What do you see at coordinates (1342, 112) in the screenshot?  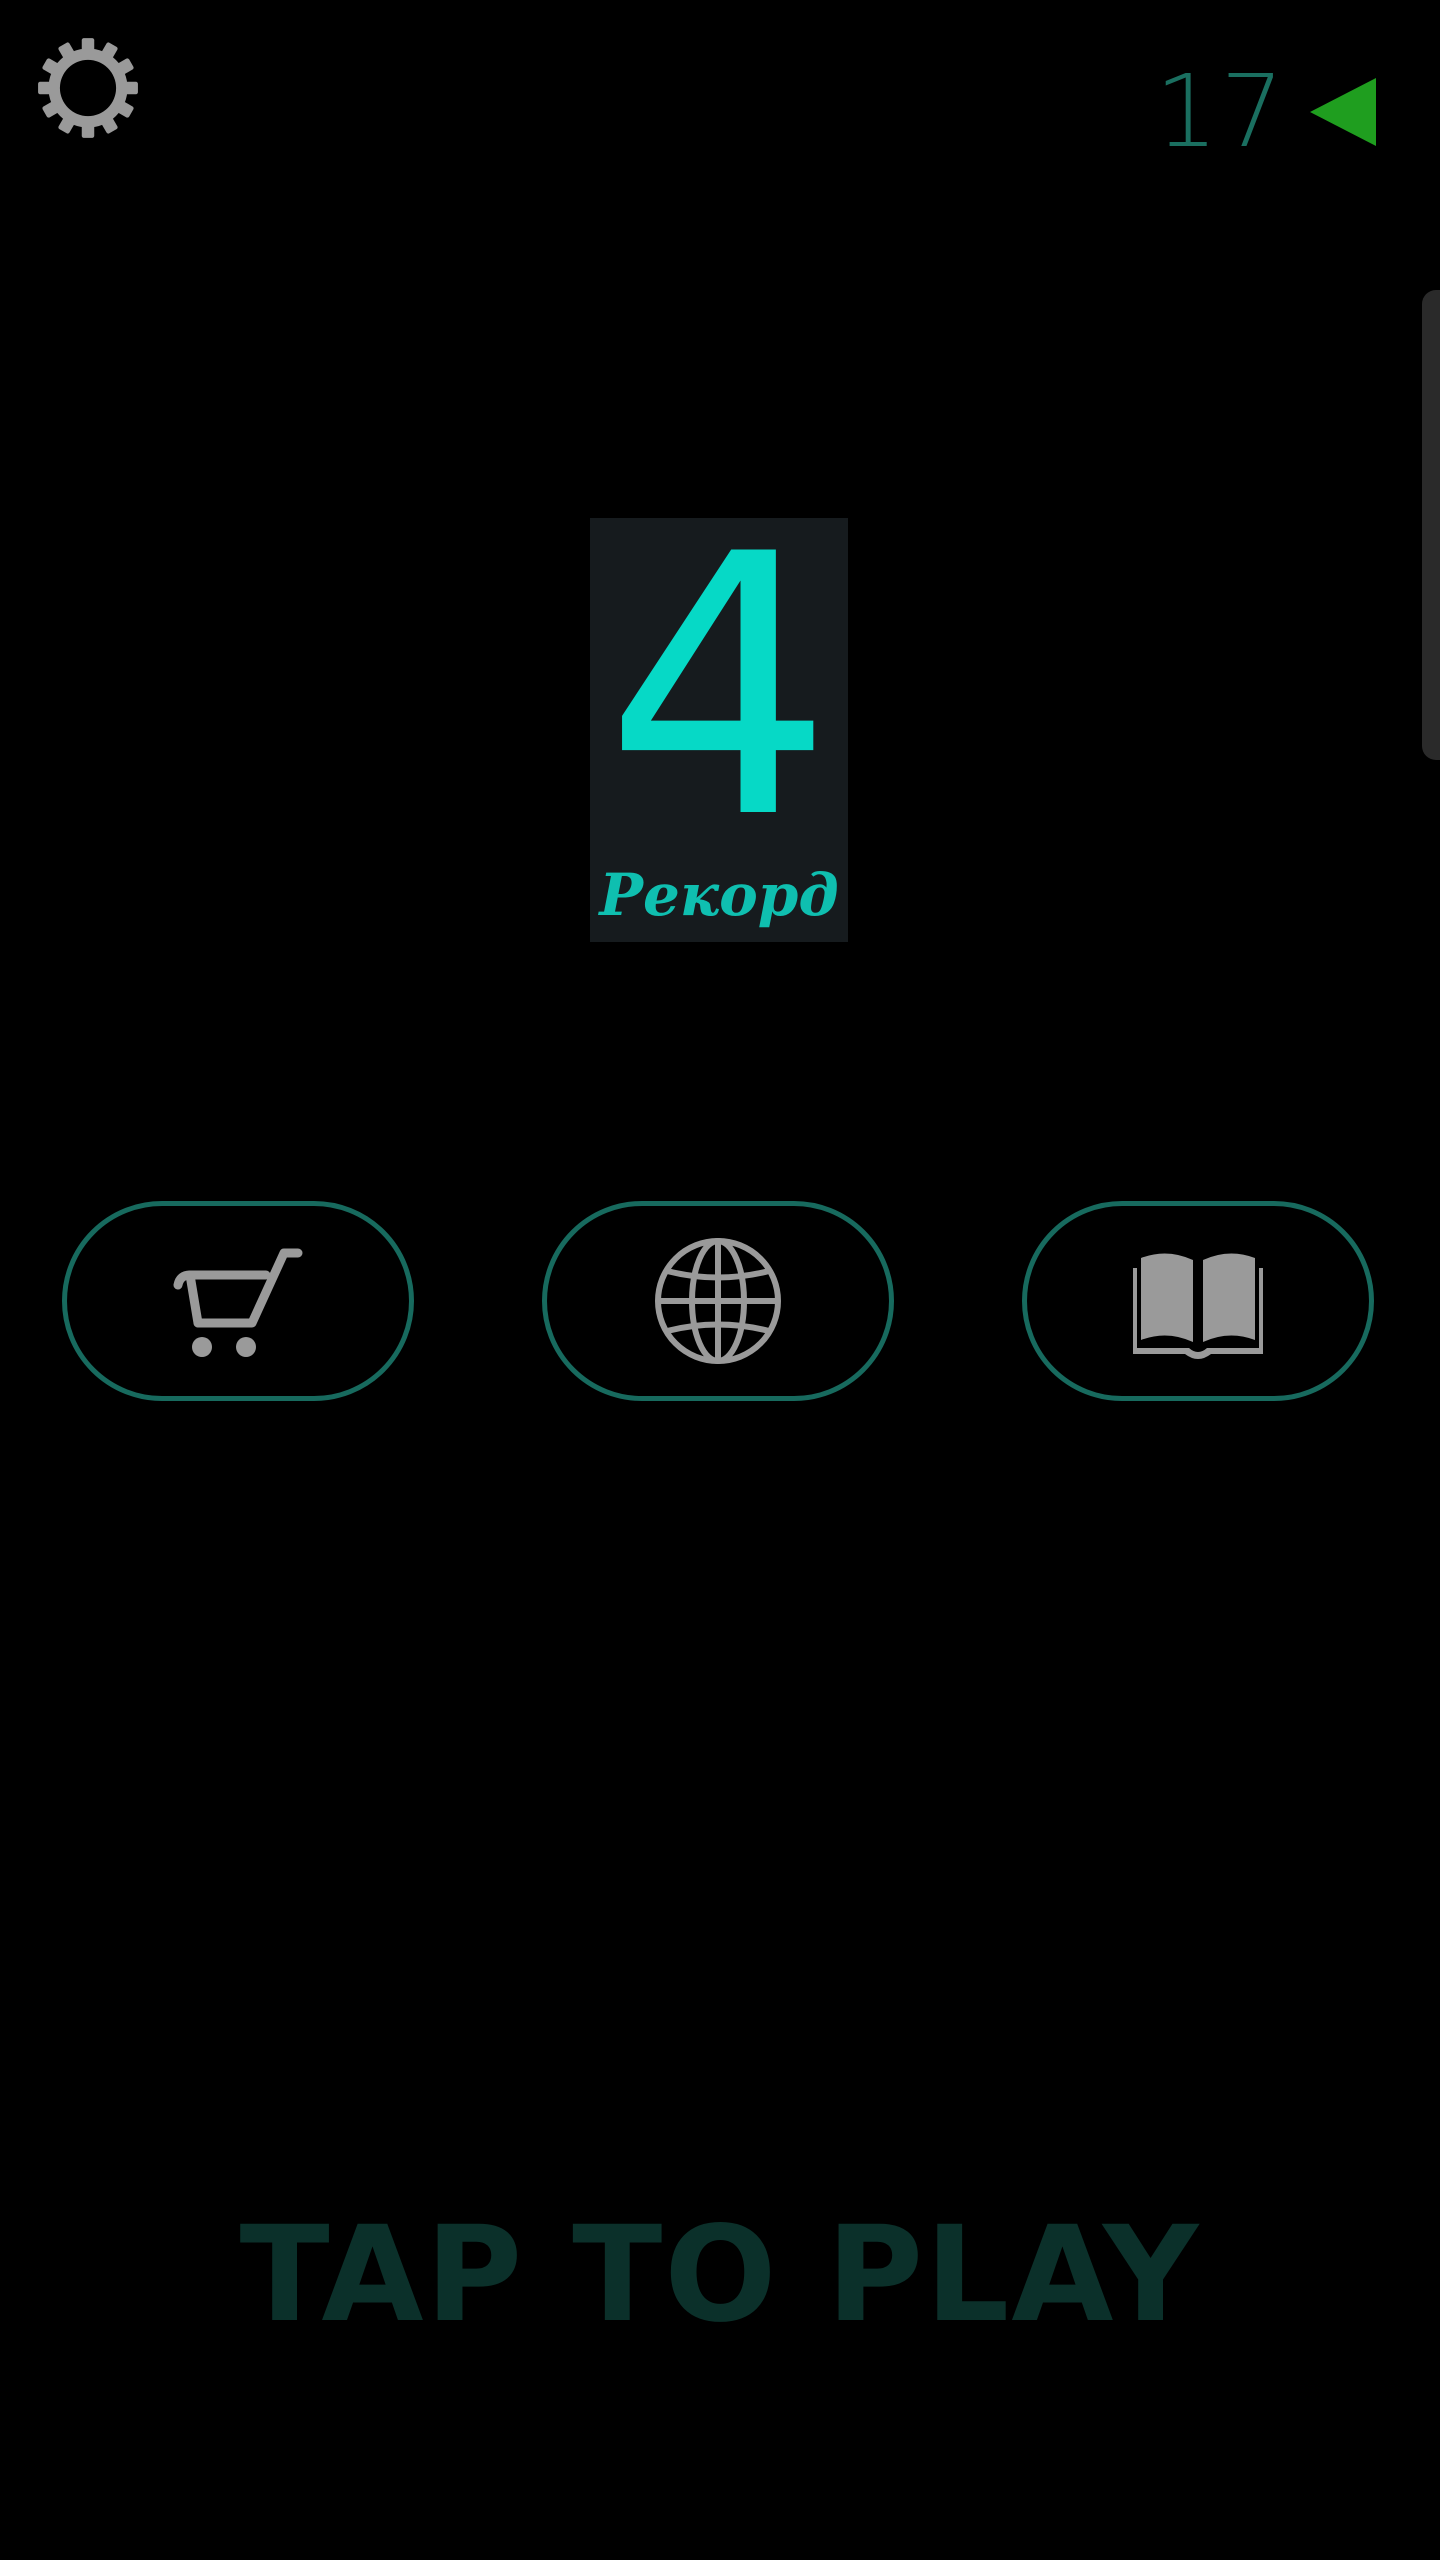 I see `play-arrow-left-icon` at bounding box center [1342, 112].